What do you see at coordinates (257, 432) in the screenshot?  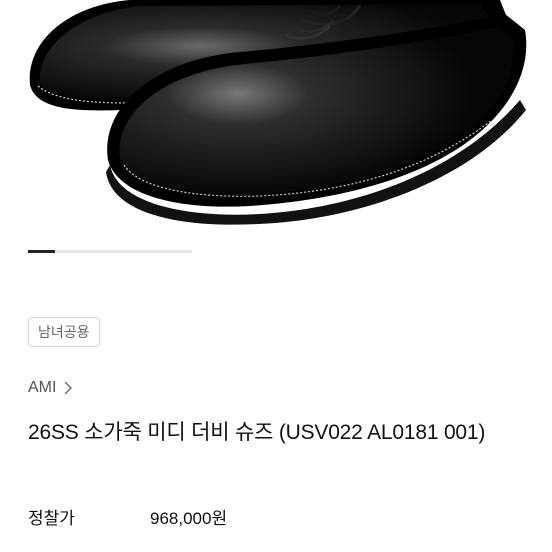 I see `product-title: 26SS 소가죽 미디 더비 슈즈 (USV022 AL0181 001)` at bounding box center [257, 432].